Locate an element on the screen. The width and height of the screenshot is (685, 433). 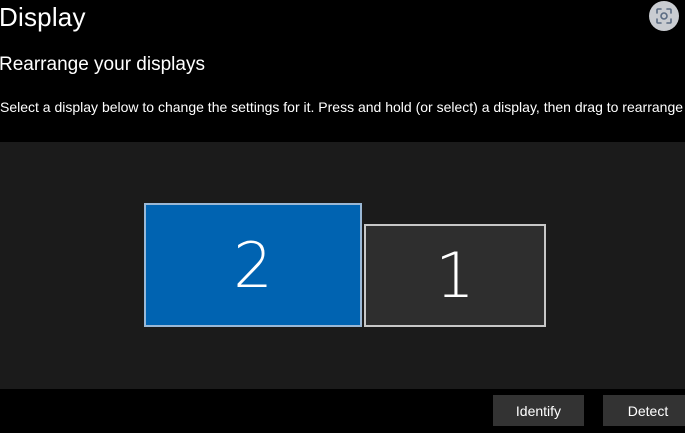
focus-mode-button is located at coordinates (664, 16).